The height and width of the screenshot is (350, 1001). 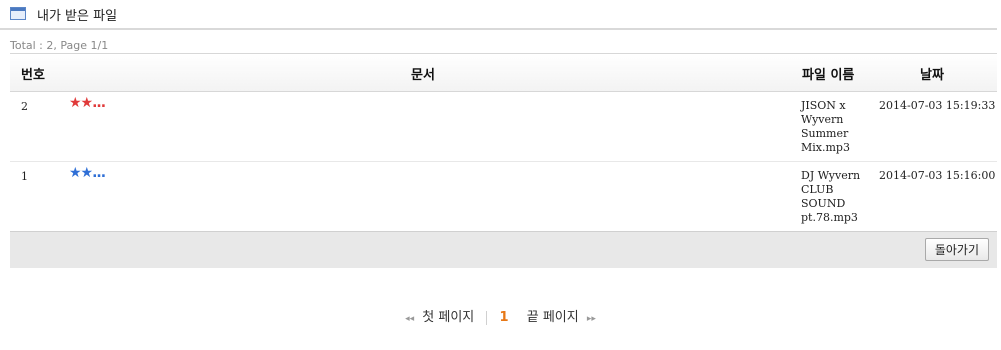 What do you see at coordinates (410, 319) in the screenshot?
I see `first-page-arrow-icon: ◂◂` at bounding box center [410, 319].